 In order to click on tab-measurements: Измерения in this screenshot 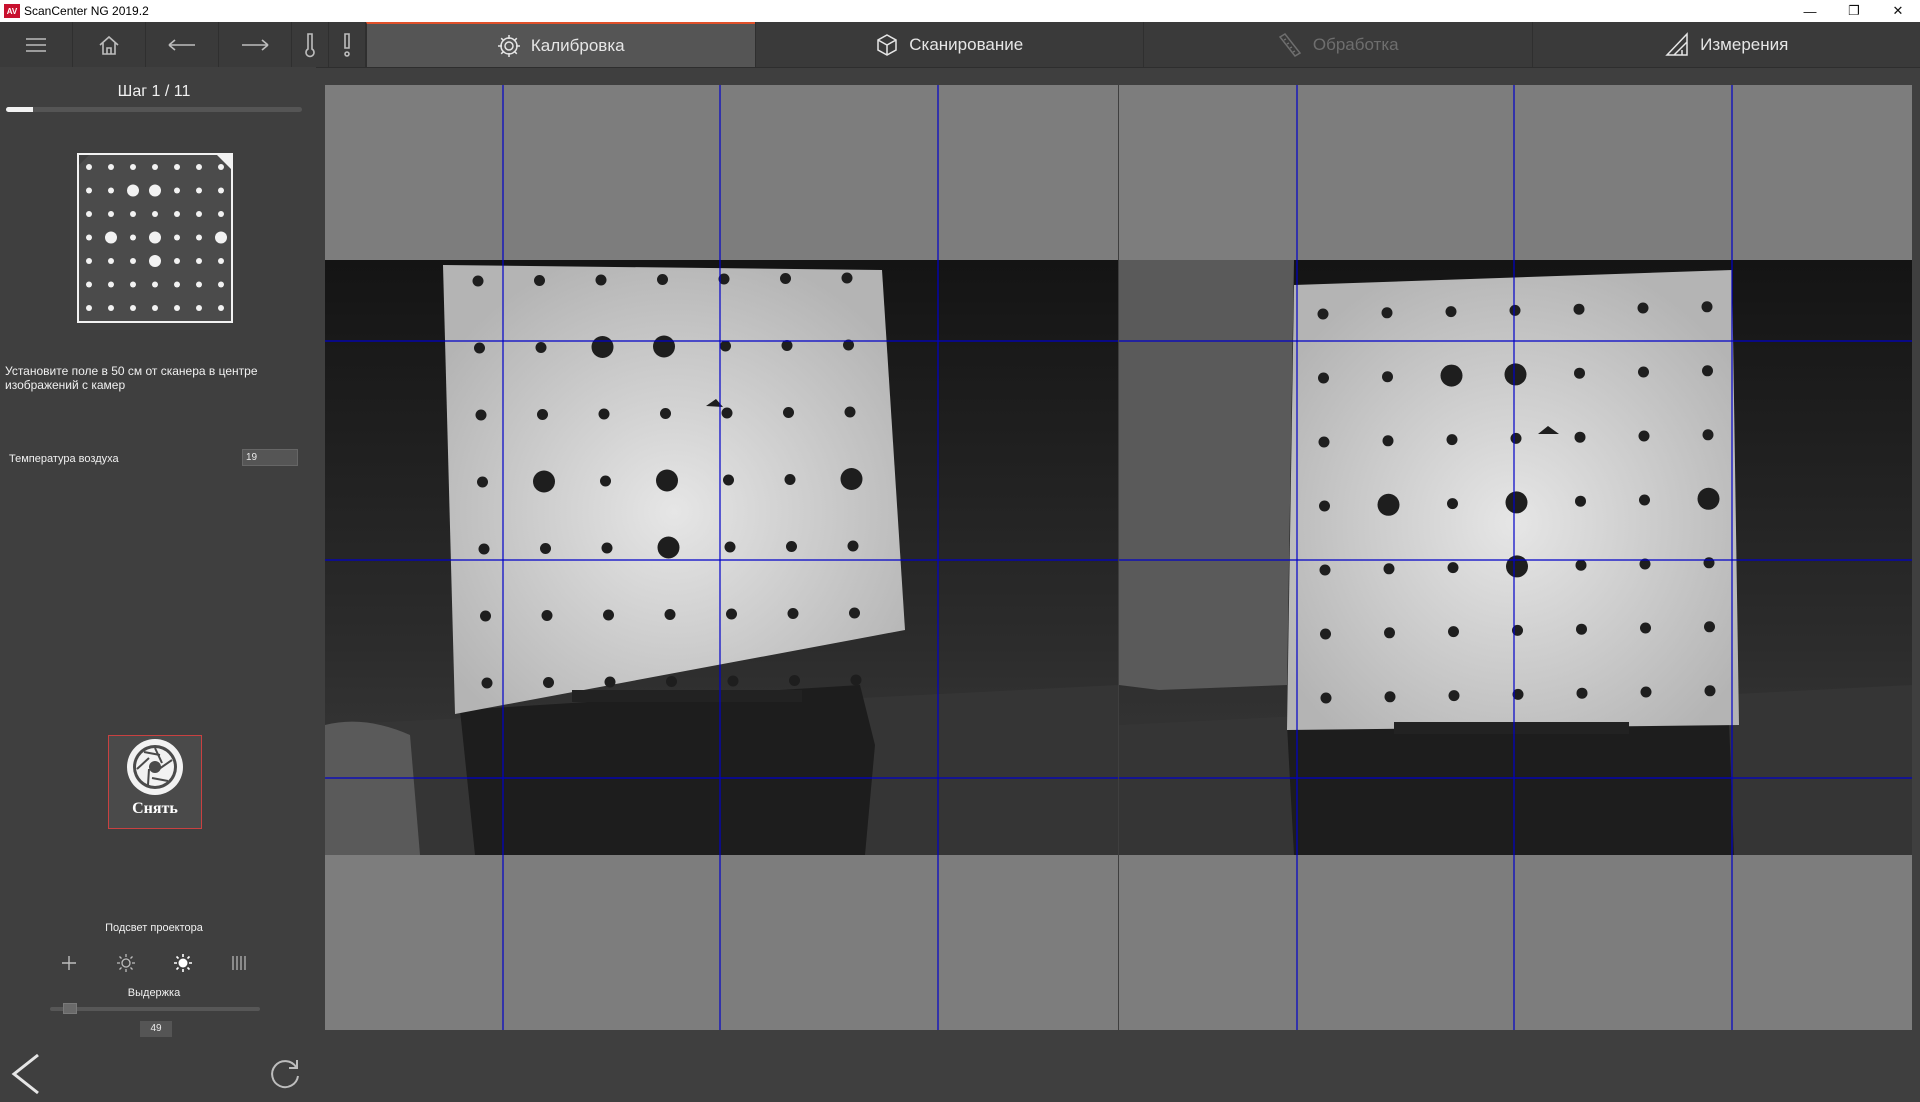, I will do `click(1726, 44)`.